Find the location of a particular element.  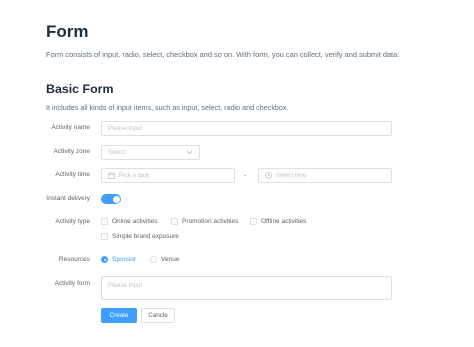

radio-label: Venue is located at coordinates (170, 259).